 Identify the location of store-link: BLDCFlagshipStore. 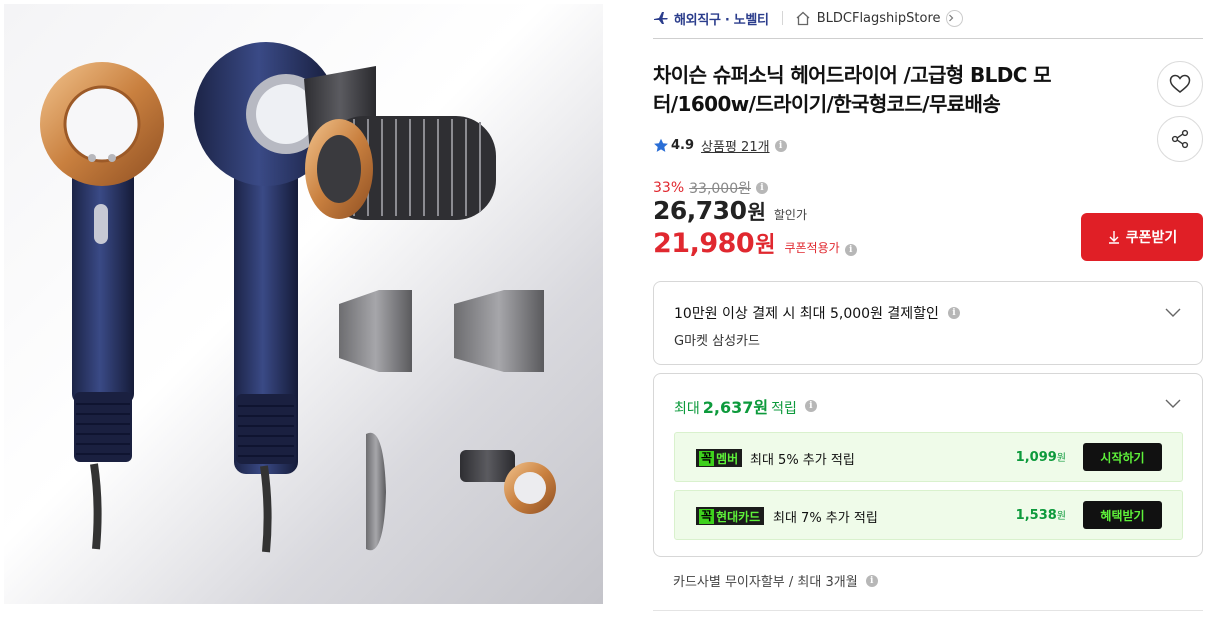
(879, 18).